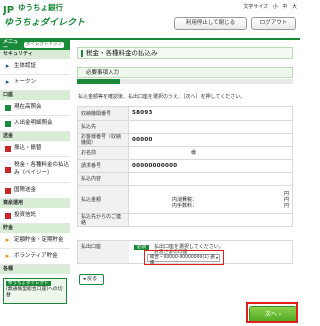  What do you see at coordinates (25, 189) in the screenshot?
I see `sidebar-item-label: 国際送金` at bounding box center [25, 189].